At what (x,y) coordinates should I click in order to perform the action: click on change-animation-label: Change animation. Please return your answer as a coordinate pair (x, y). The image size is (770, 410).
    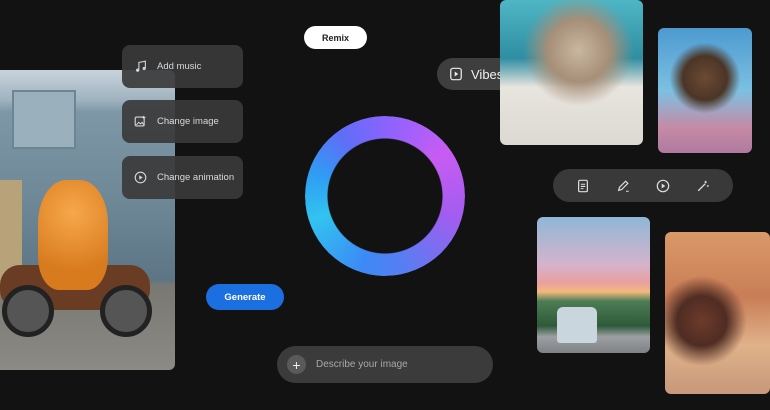
    Looking at the image, I should click on (196, 177).